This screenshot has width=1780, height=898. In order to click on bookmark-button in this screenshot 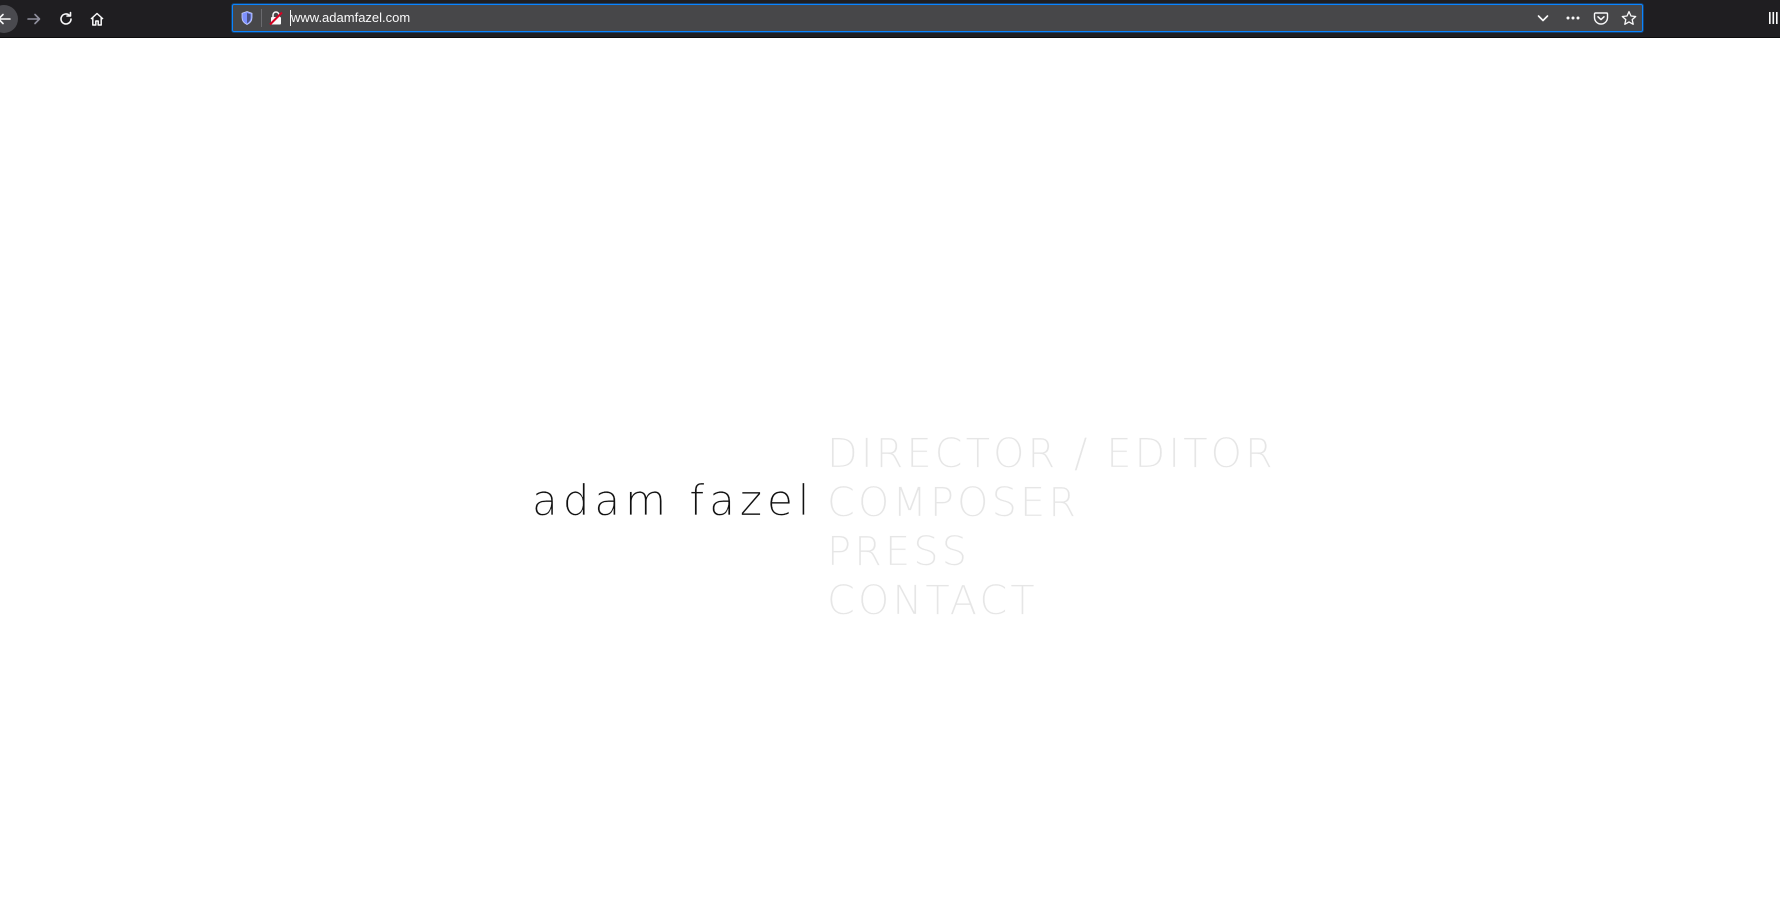, I will do `click(1629, 18)`.